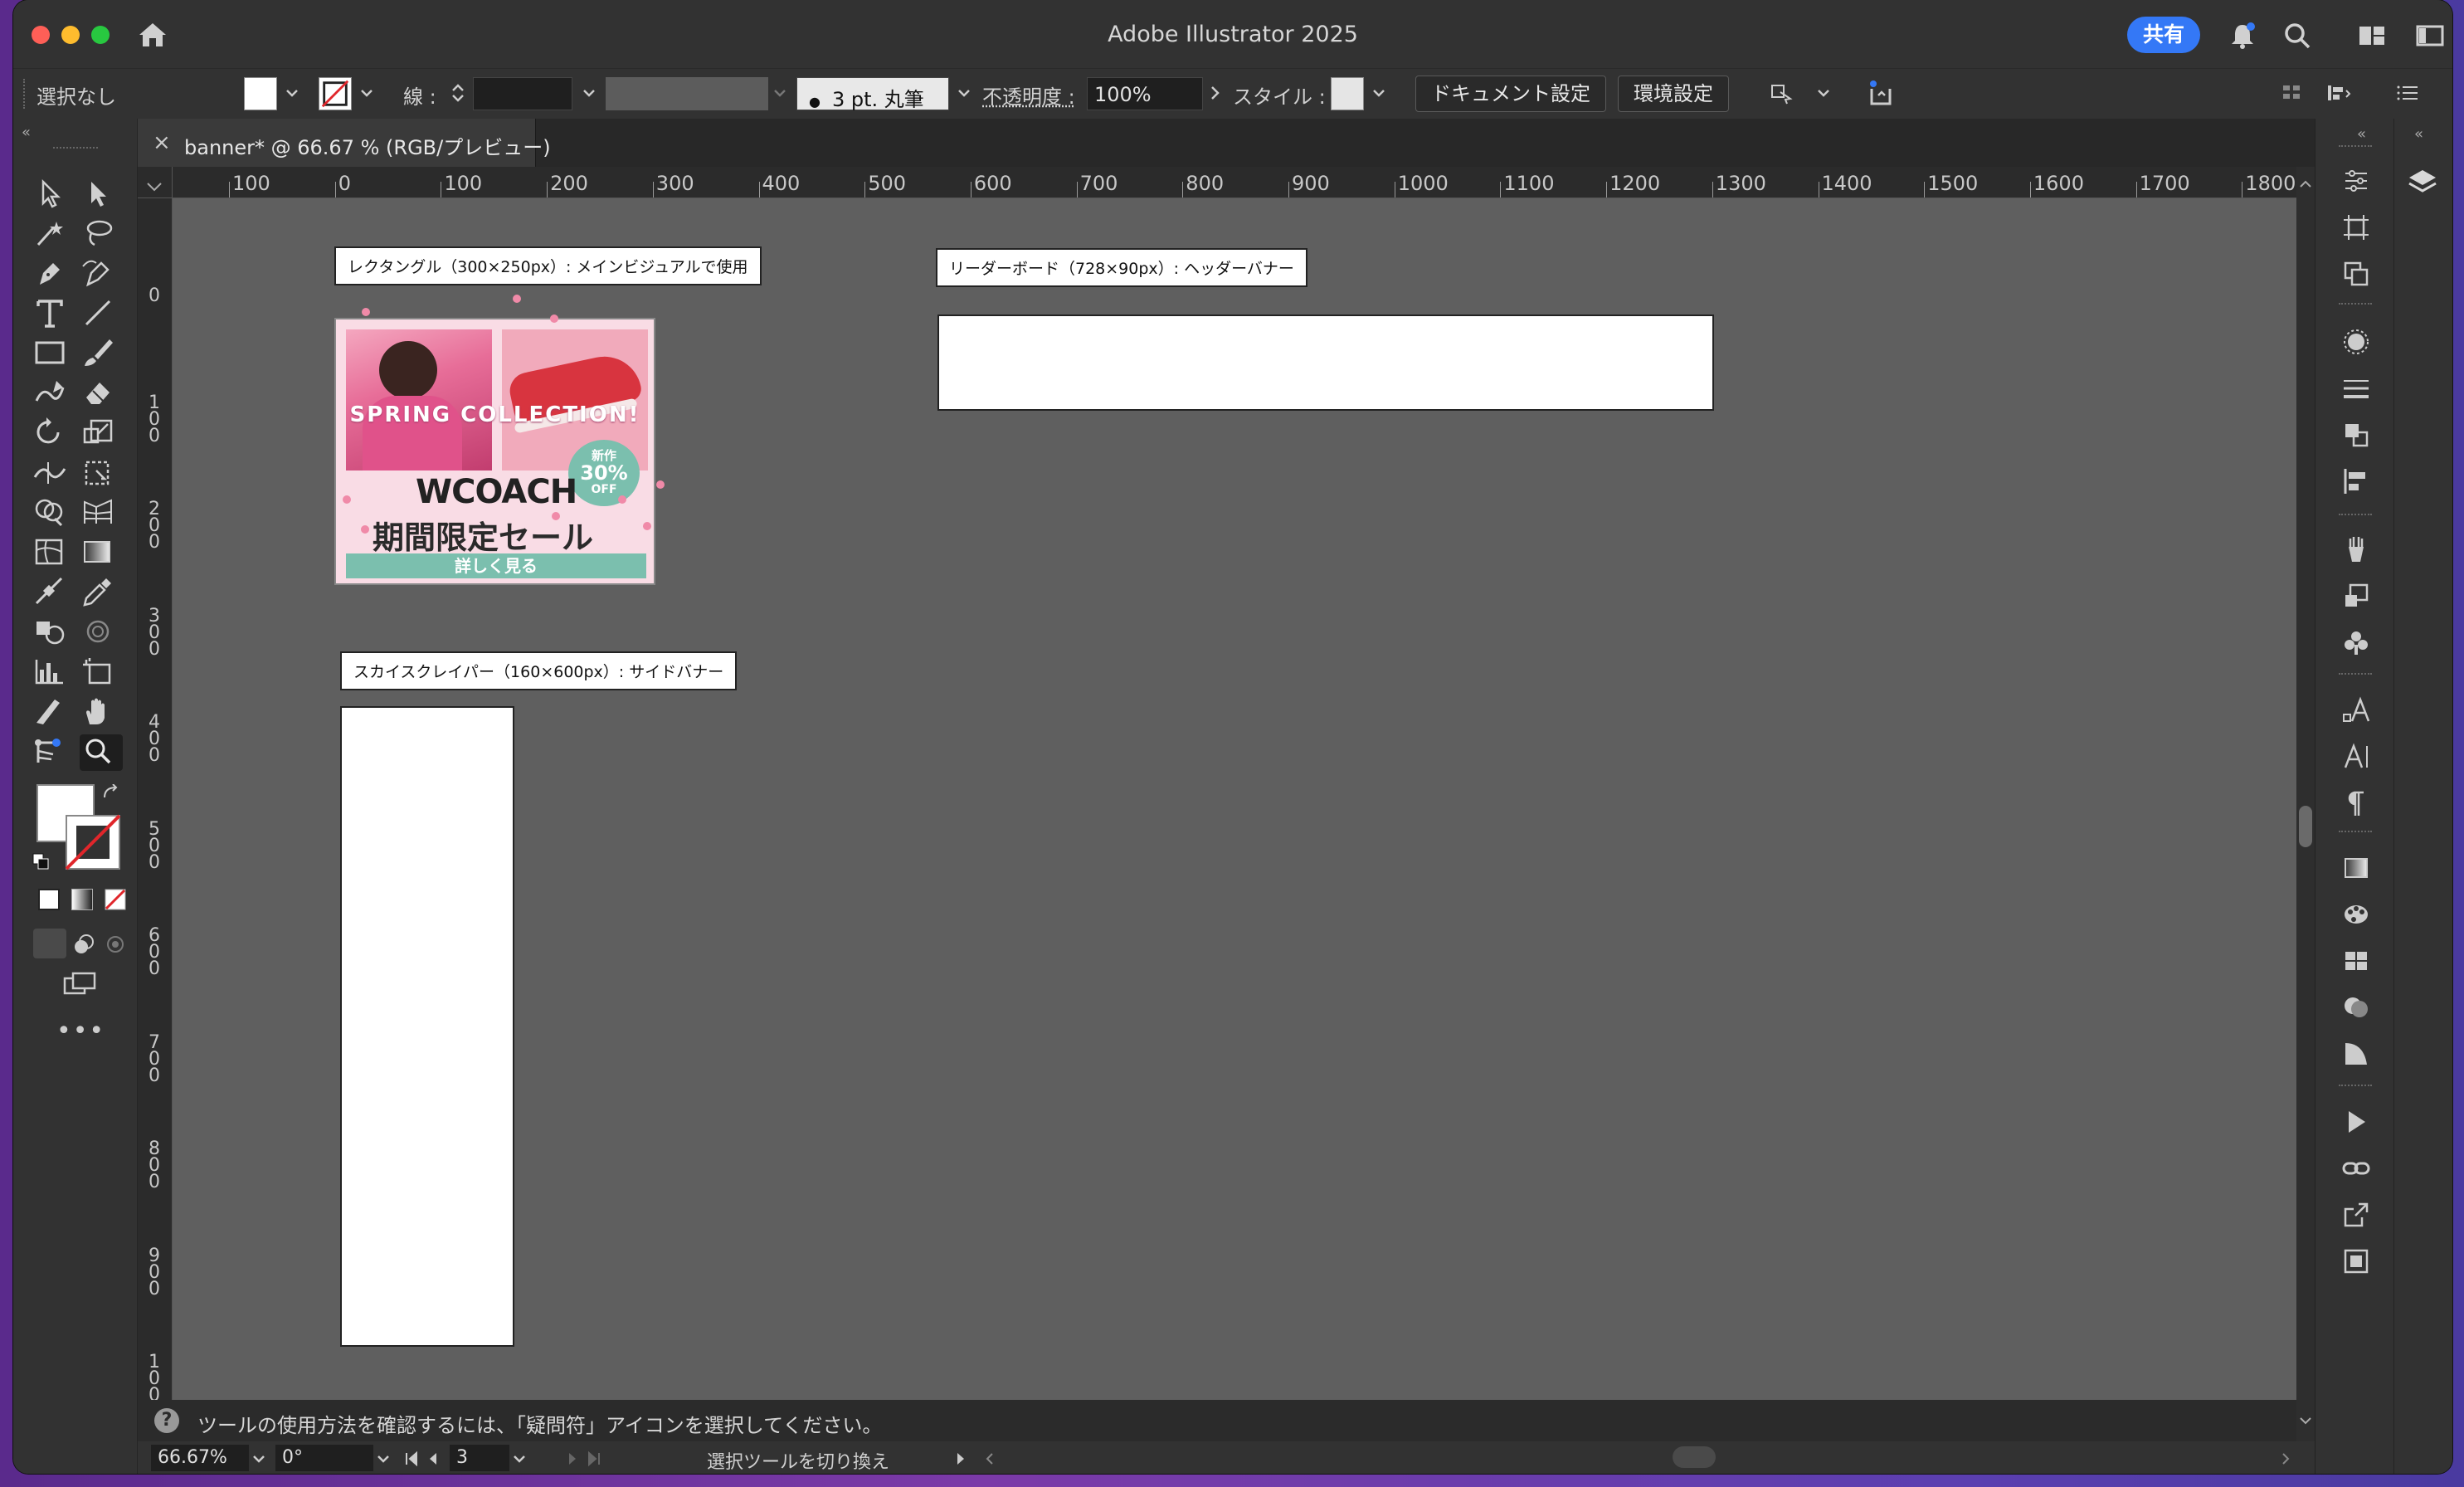 Image resolution: width=2464 pixels, height=1487 pixels. Describe the element at coordinates (2356, 549) in the screenshot. I see `brushes-icon` at that location.